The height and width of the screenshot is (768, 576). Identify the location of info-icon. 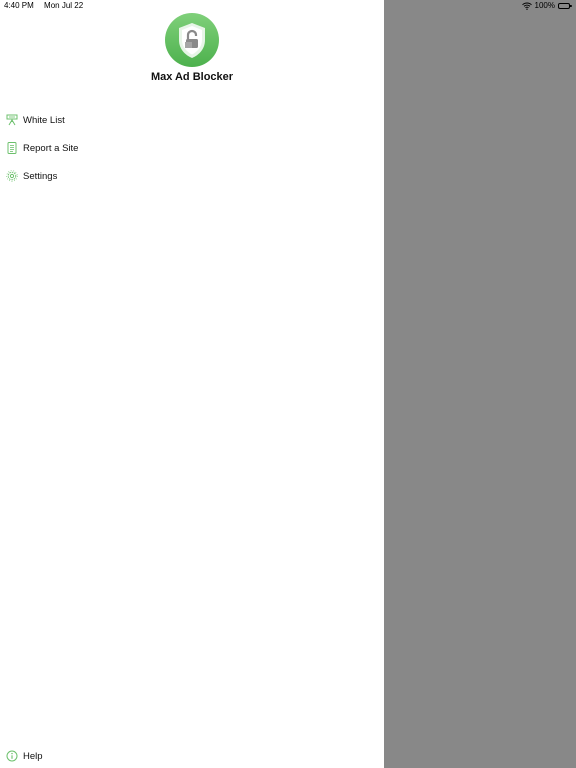
(12, 756).